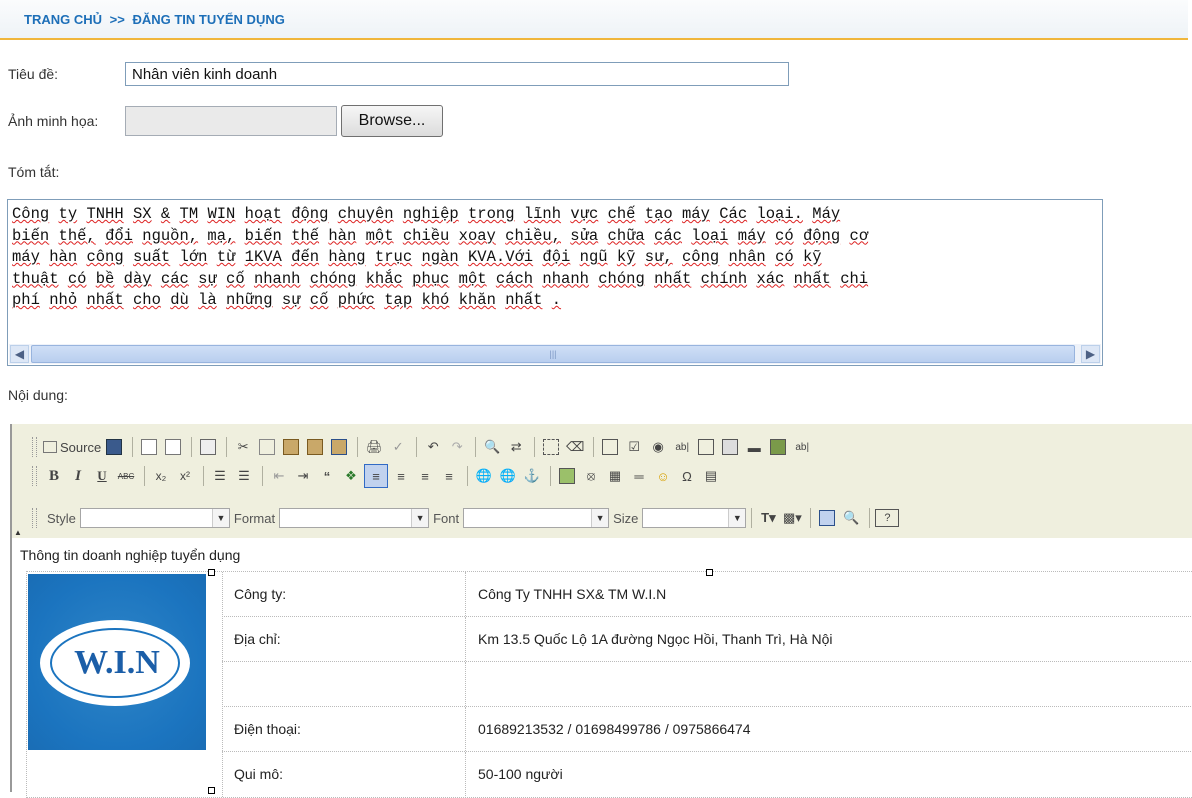 The width and height of the screenshot is (1192, 798). I want to click on blockquote-button: “, so click(327, 476).